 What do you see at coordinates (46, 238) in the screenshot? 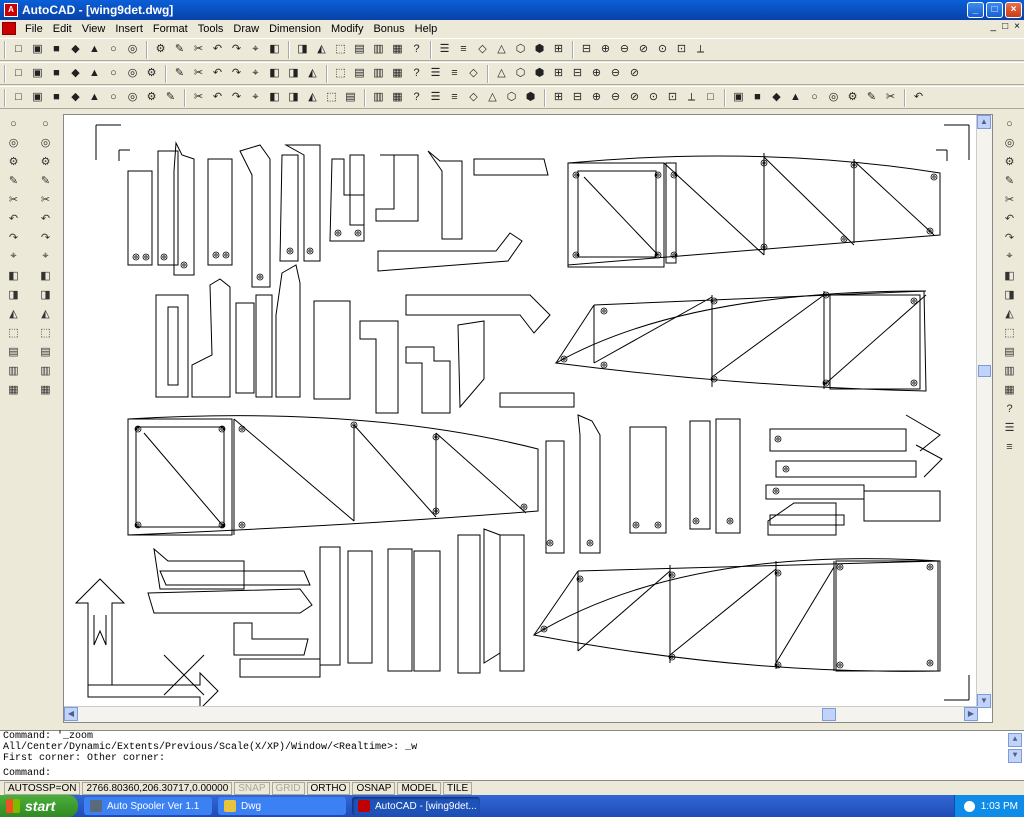
I see `rotate-icon: ↷` at bounding box center [46, 238].